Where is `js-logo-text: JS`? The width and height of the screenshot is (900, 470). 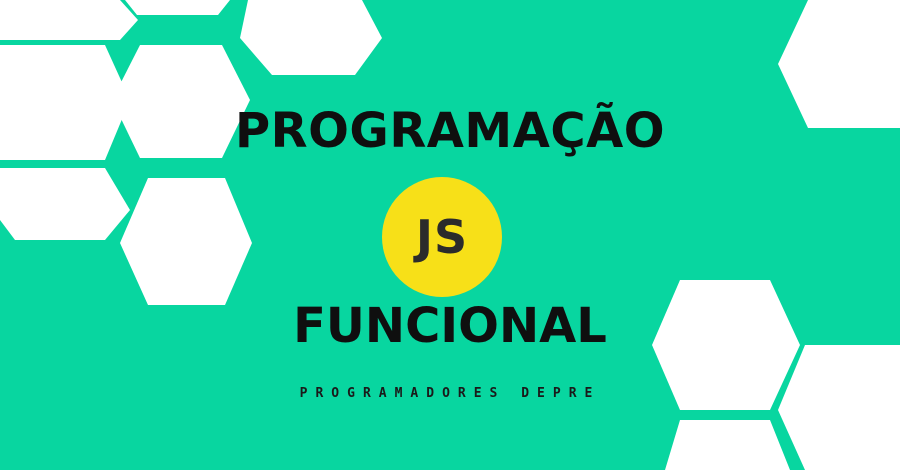 js-logo-text: JS is located at coordinates (442, 237).